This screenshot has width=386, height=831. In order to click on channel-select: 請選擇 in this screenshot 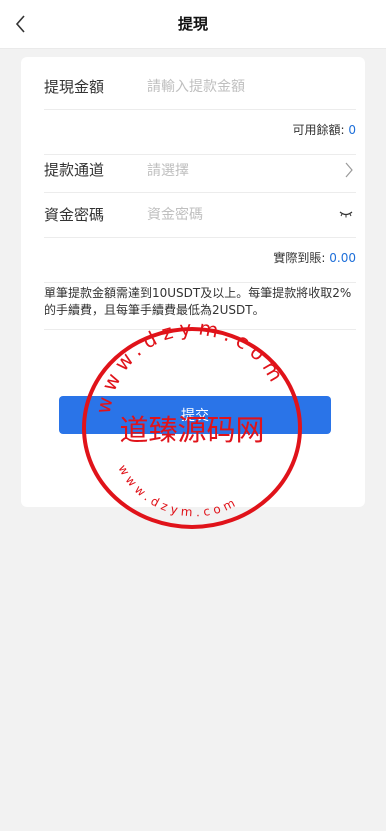, I will do `click(168, 170)`.